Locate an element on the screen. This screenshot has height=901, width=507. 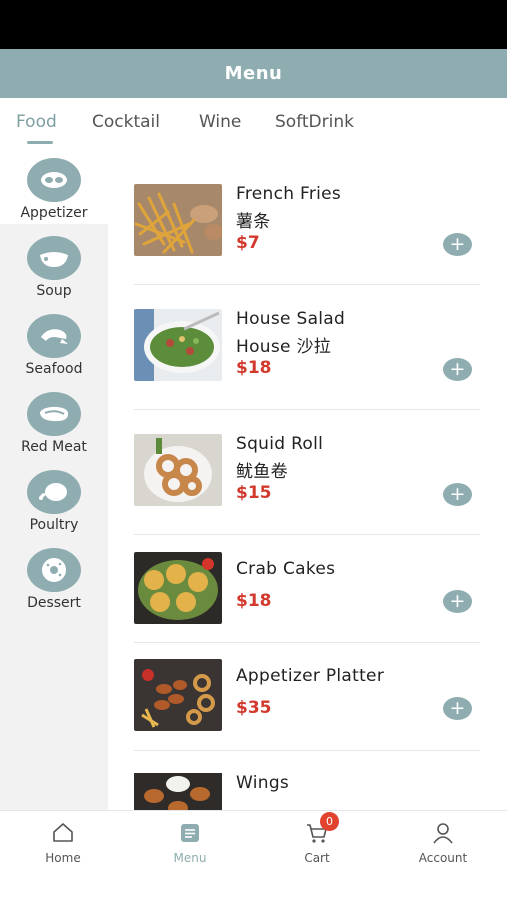
nav-label: Account is located at coordinates (443, 858).